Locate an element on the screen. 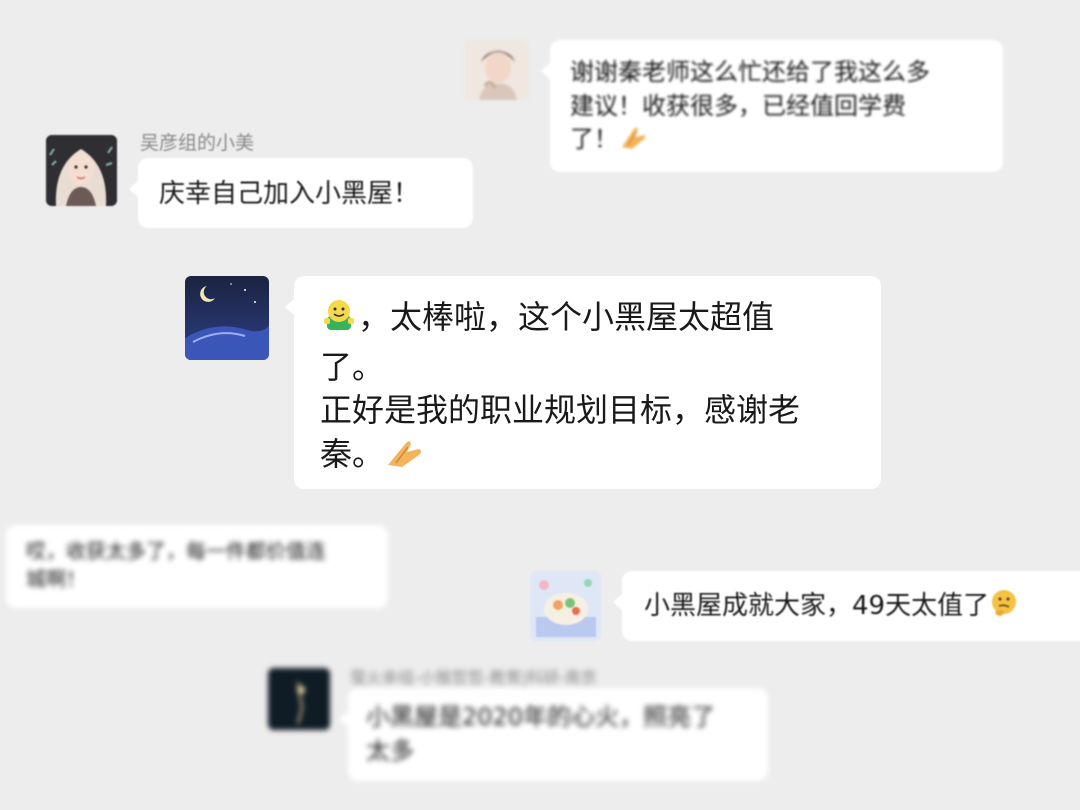  message-line: 太多 is located at coordinates (390, 750).